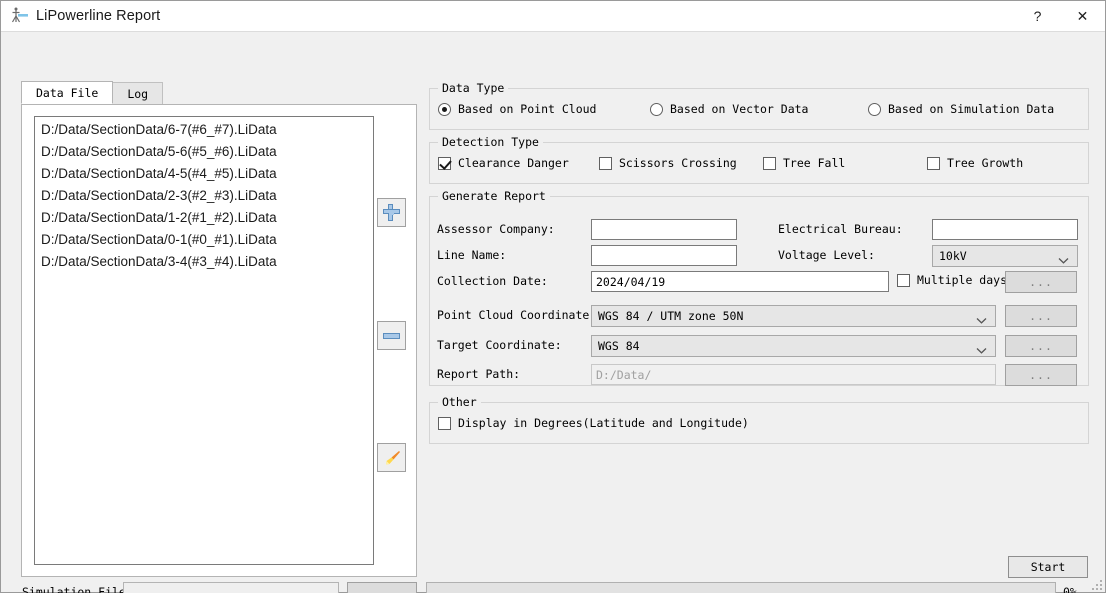 Image resolution: width=1106 pixels, height=593 pixels. I want to click on data-type-legend: Data Type, so click(473, 88).